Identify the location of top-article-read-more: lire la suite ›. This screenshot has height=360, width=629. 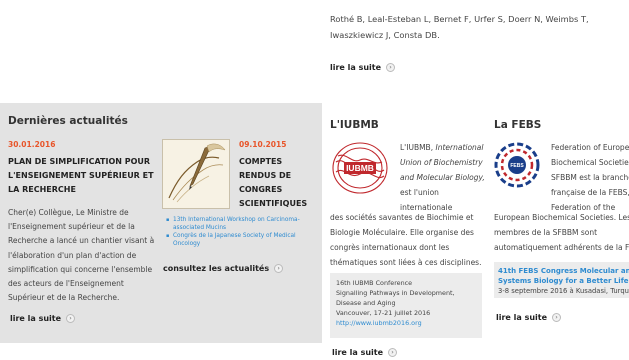
(363, 67).